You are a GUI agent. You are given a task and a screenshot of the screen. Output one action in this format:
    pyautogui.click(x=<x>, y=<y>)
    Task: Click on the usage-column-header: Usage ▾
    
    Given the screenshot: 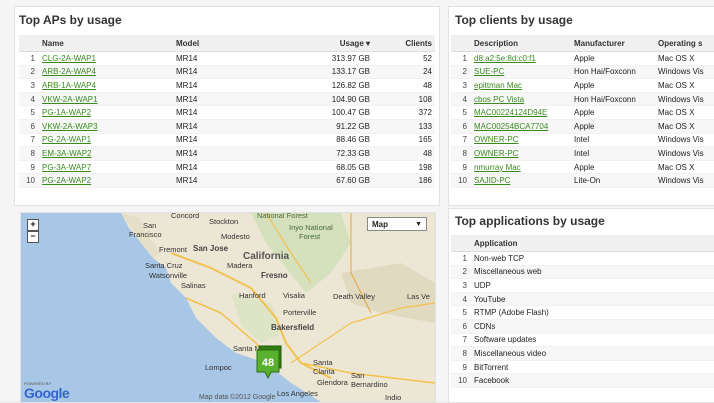 What is the action you would take?
    pyautogui.click(x=318, y=43)
    